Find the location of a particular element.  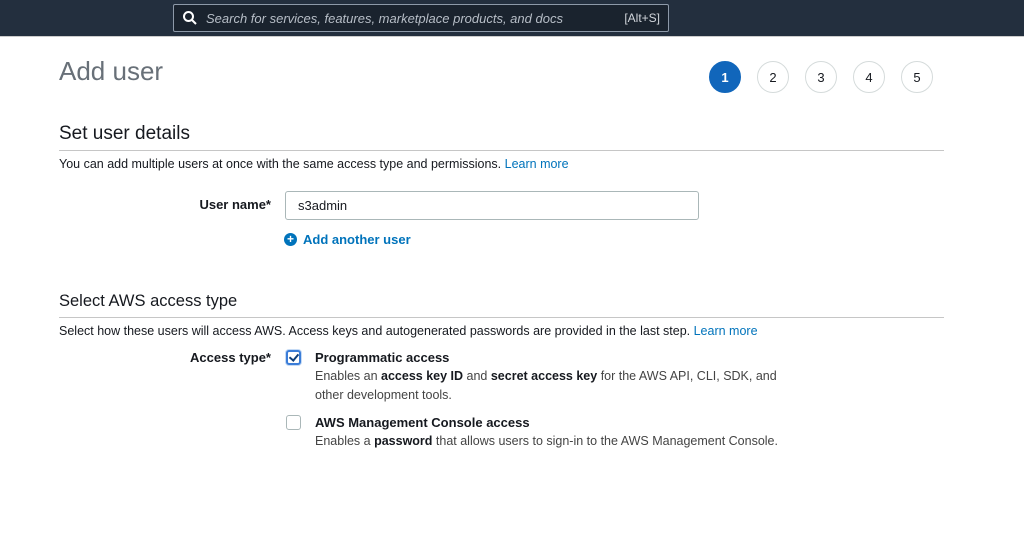

step-5: 5 is located at coordinates (917, 77).